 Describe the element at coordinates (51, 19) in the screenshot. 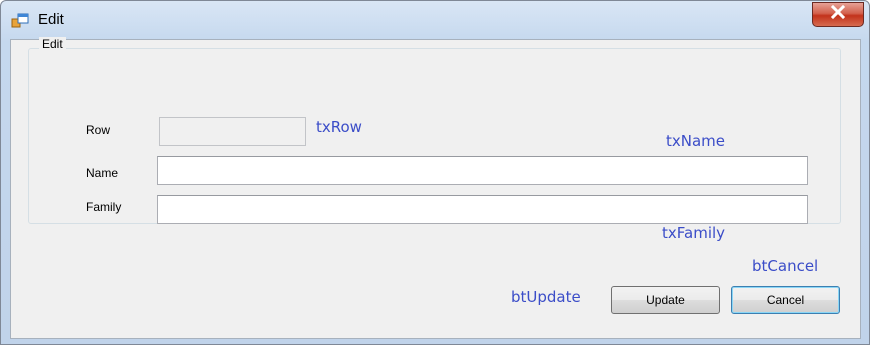

I see `window-title: Edit` at that location.